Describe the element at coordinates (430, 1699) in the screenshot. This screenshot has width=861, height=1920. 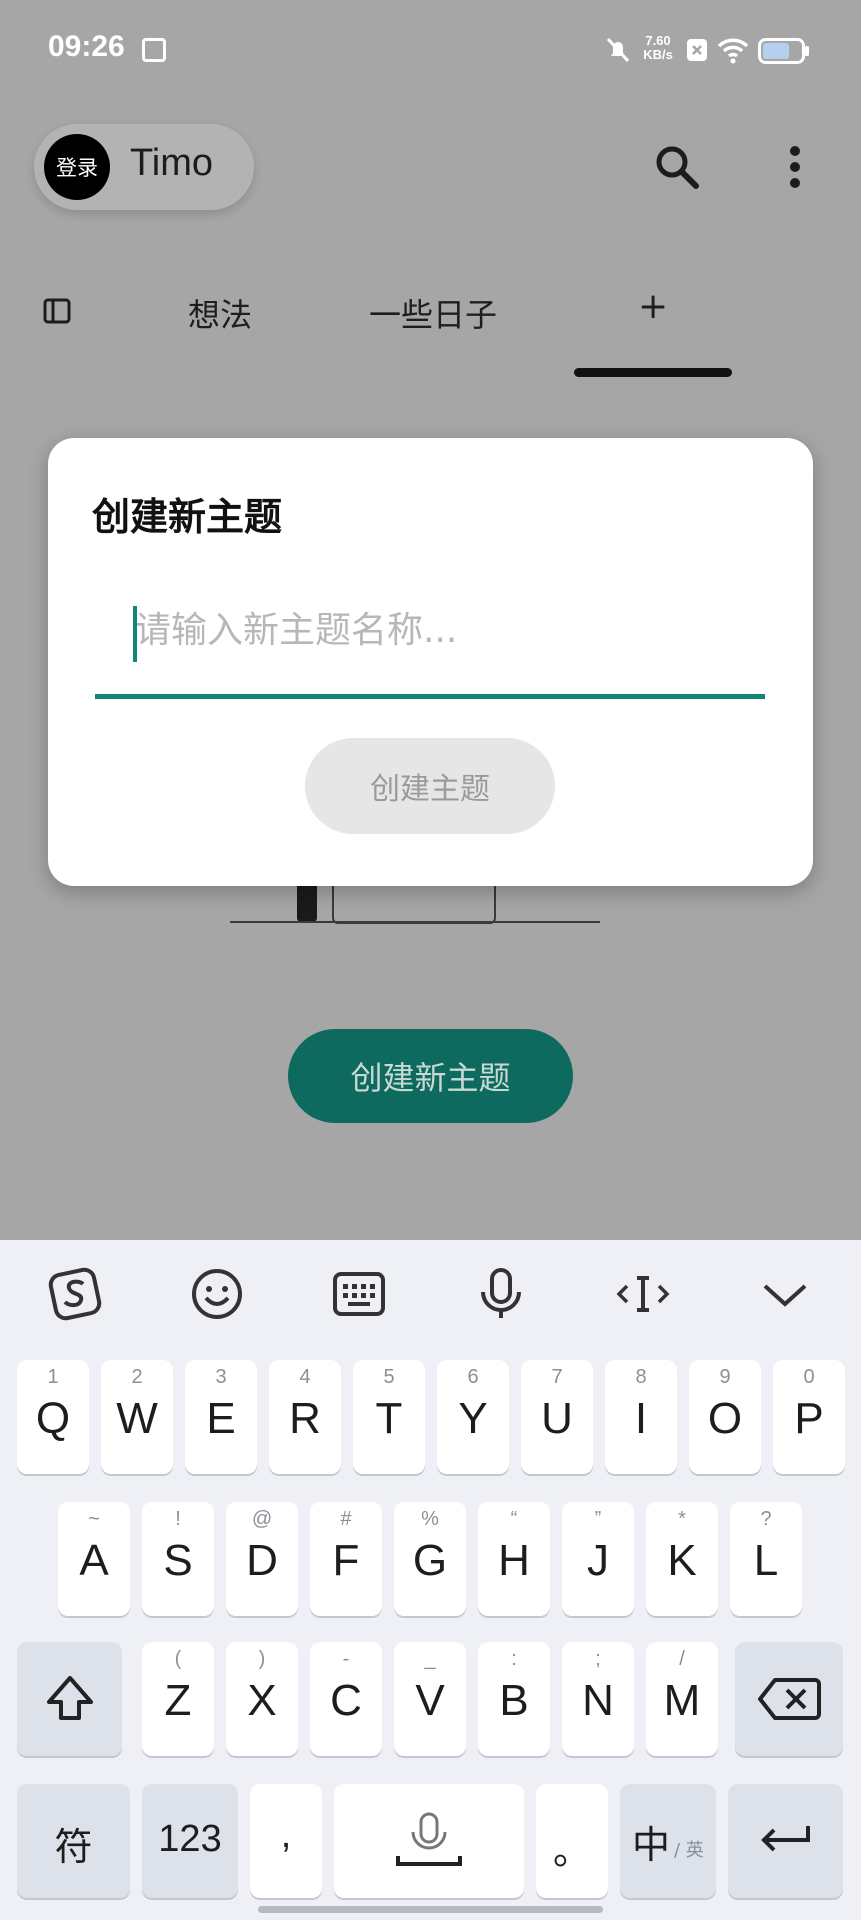
I see `key-v: _ V` at that location.